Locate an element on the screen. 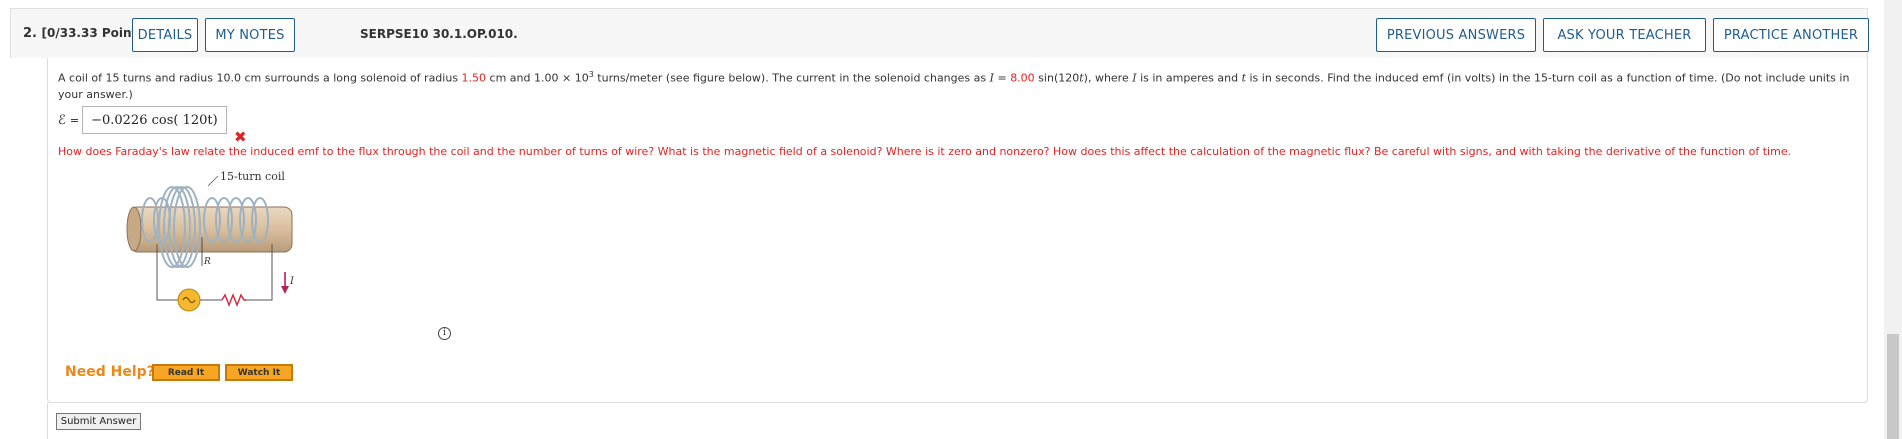 The height and width of the screenshot is (439, 1902). problem-code: SERPSE10 30.1.OP.010. is located at coordinates (439, 34).